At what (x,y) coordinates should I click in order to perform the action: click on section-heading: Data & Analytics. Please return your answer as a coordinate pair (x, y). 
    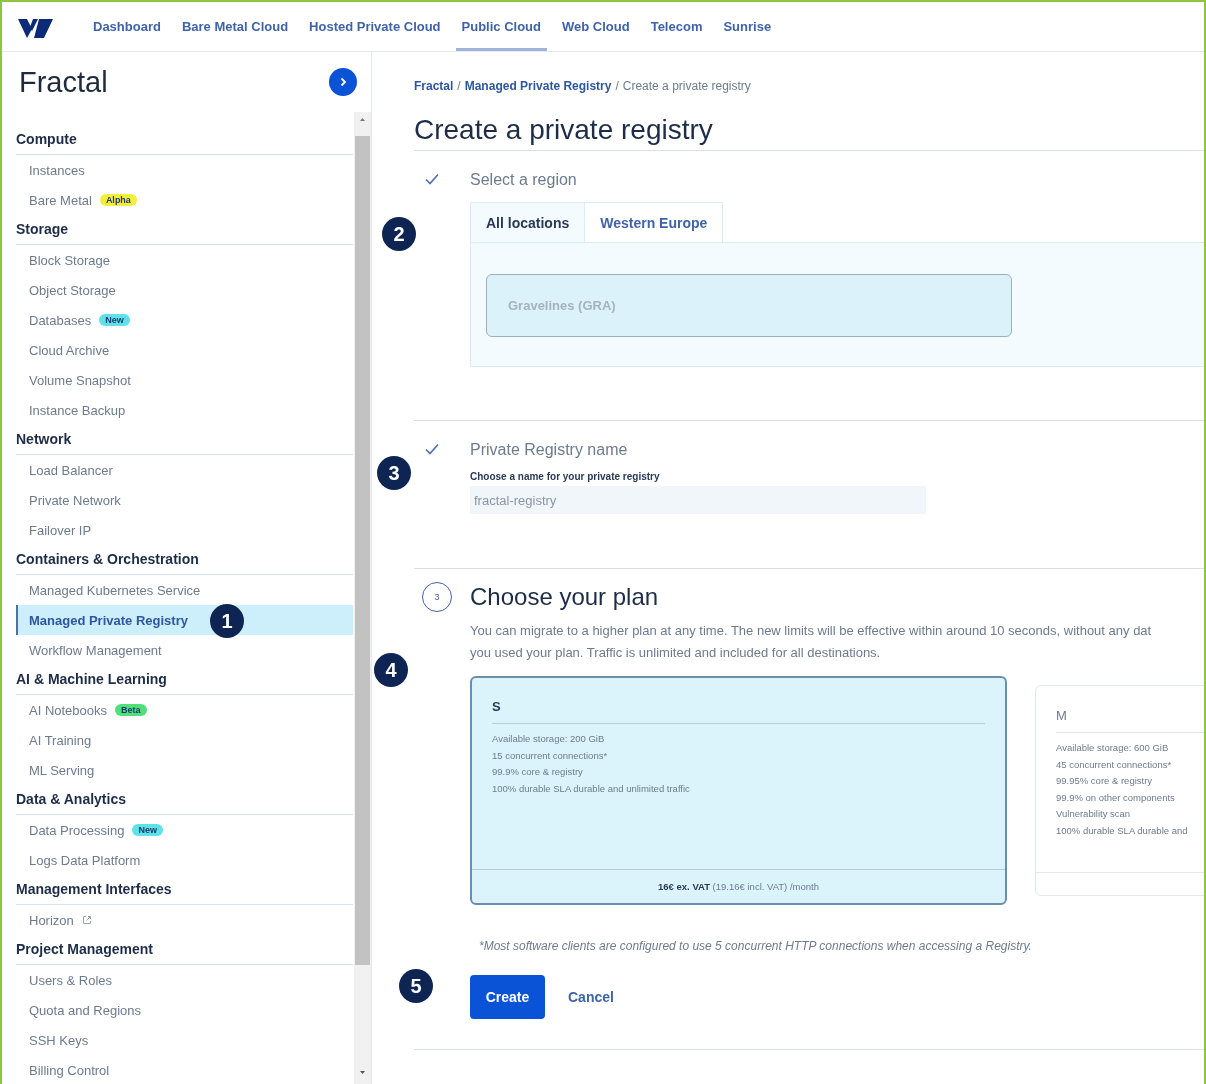
    Looking at the image, I should click on (184, 800).